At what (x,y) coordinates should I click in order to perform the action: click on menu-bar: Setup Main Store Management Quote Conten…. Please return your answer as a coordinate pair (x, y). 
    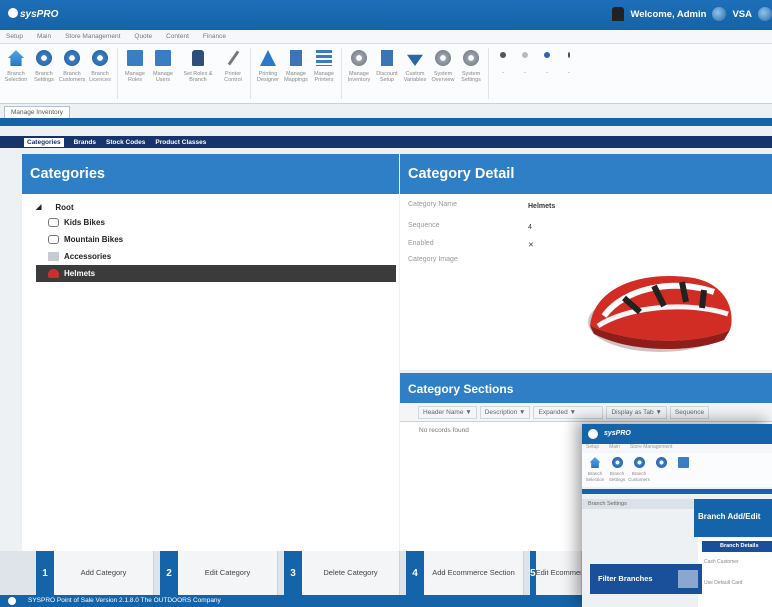
    Looking at the image, I should click on (386, 37).